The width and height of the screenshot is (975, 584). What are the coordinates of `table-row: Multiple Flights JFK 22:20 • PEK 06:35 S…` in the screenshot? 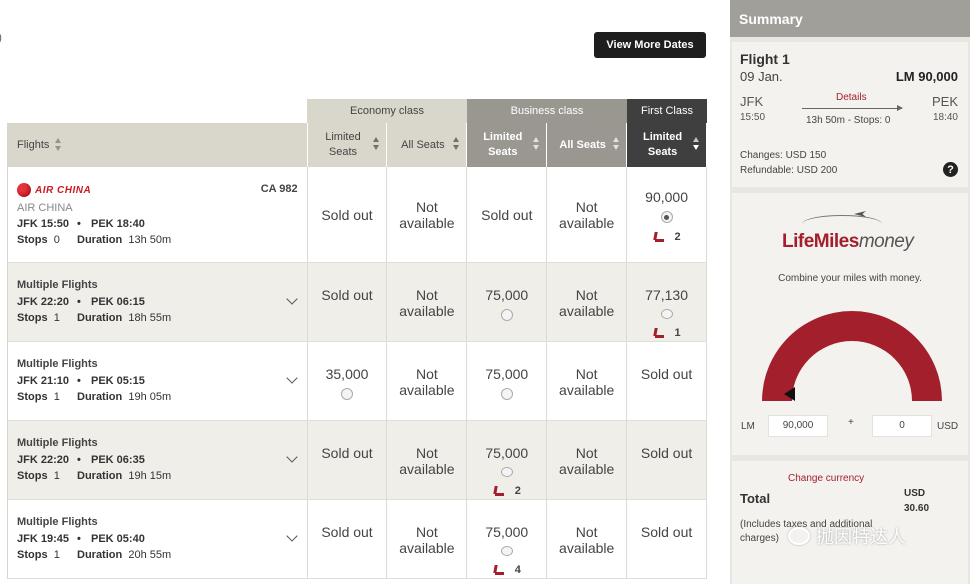 It's located at (358, 460).